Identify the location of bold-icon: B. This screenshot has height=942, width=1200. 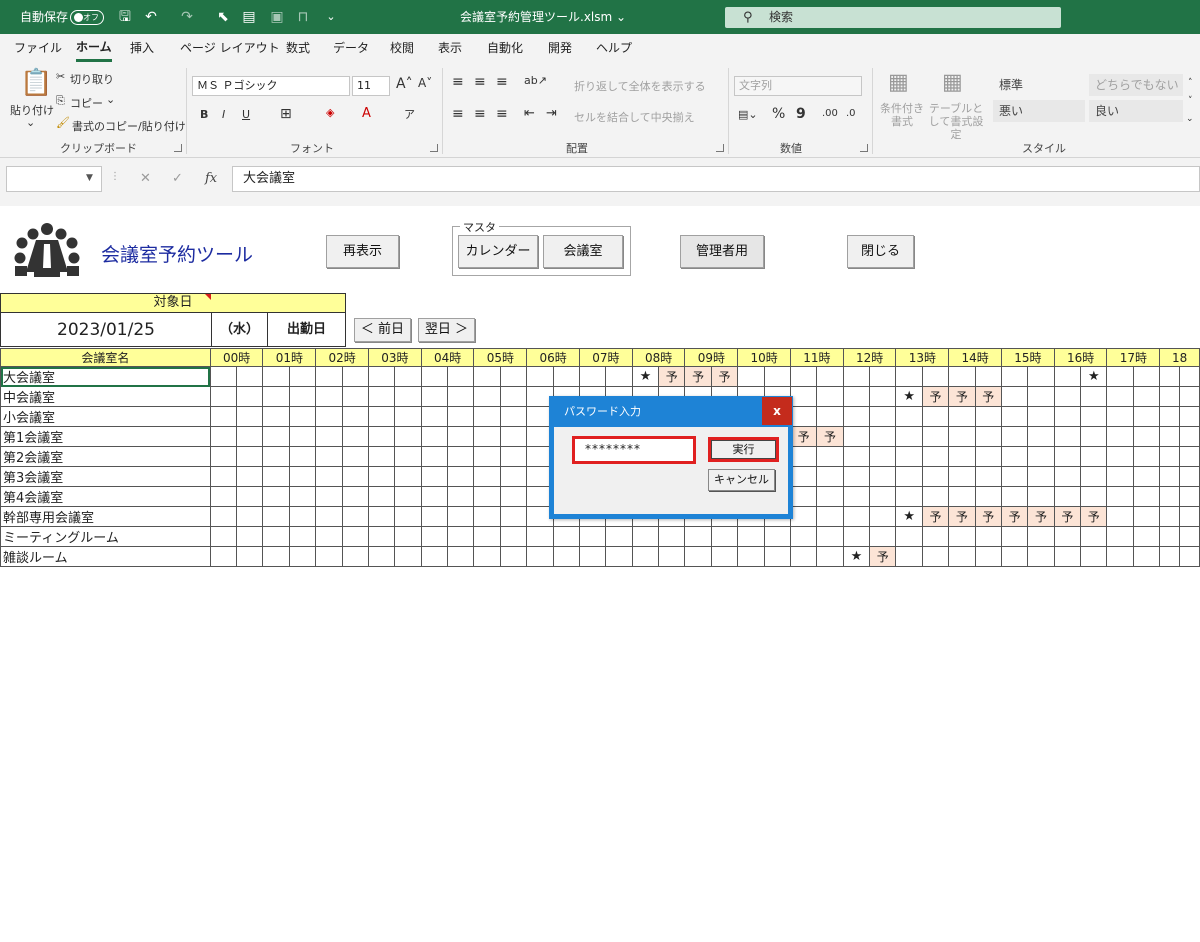
(204, 114).